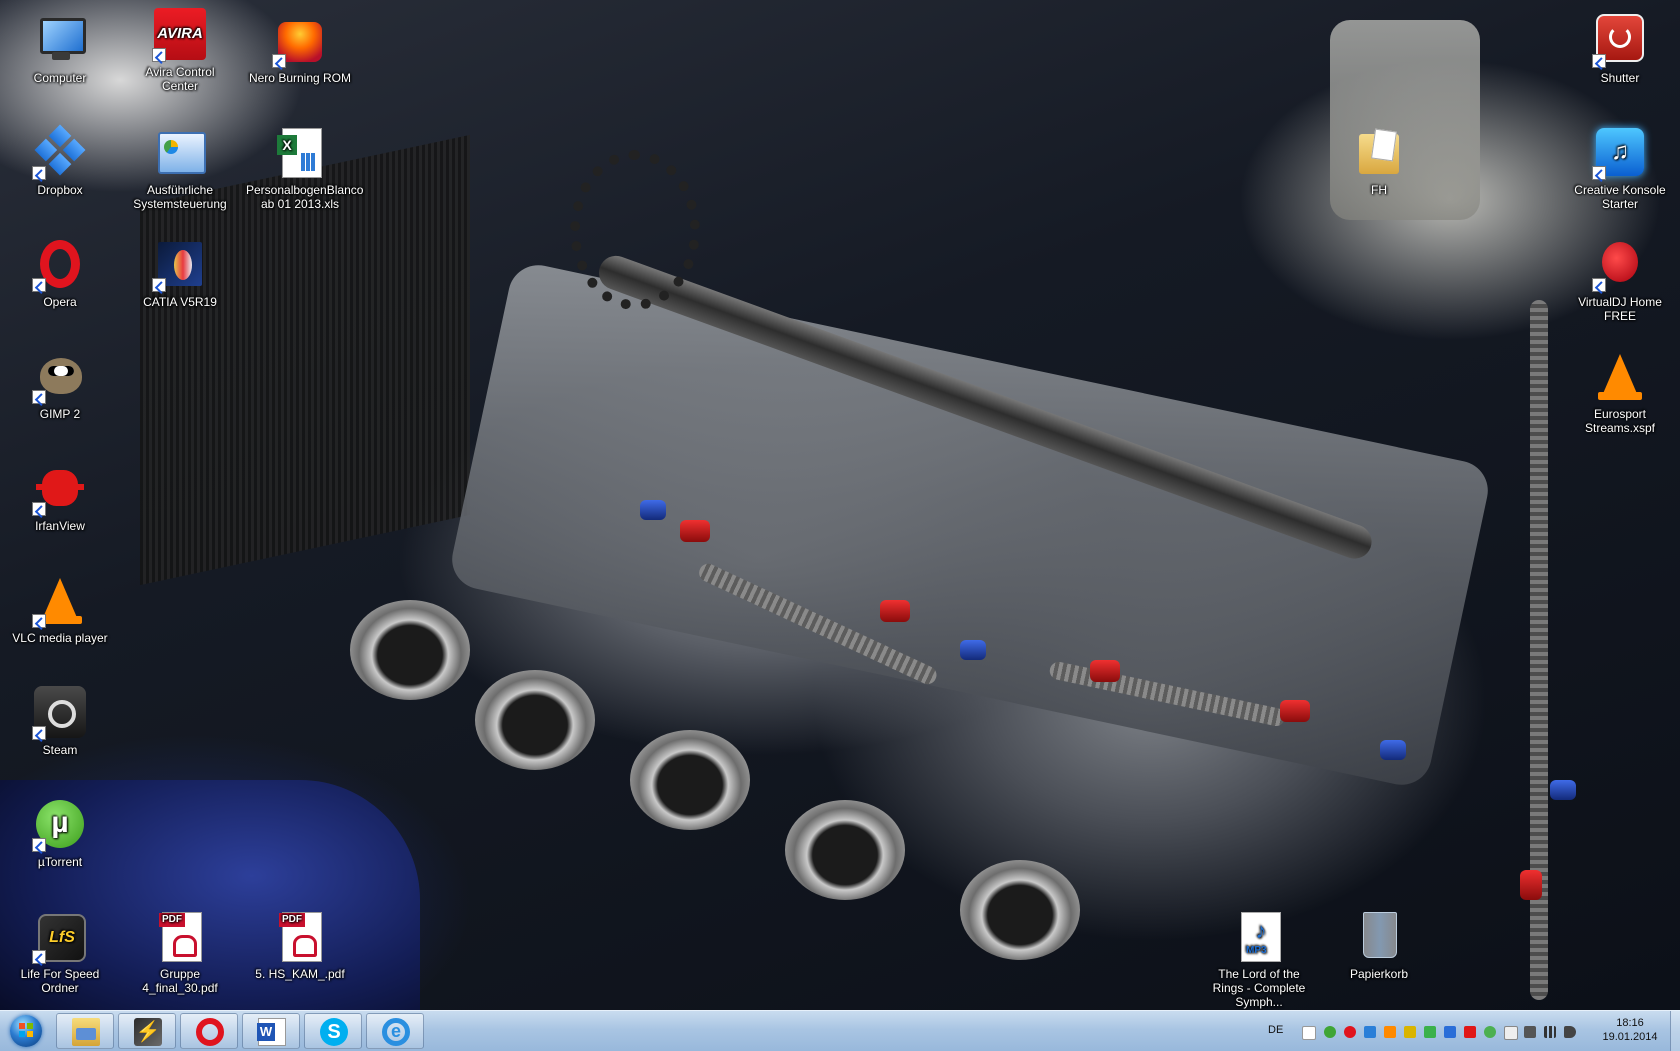 Image resolution: width=1680 pixels, height=1051 pixels. I want to click on language-indicator: DE, so click(1275, 1030).